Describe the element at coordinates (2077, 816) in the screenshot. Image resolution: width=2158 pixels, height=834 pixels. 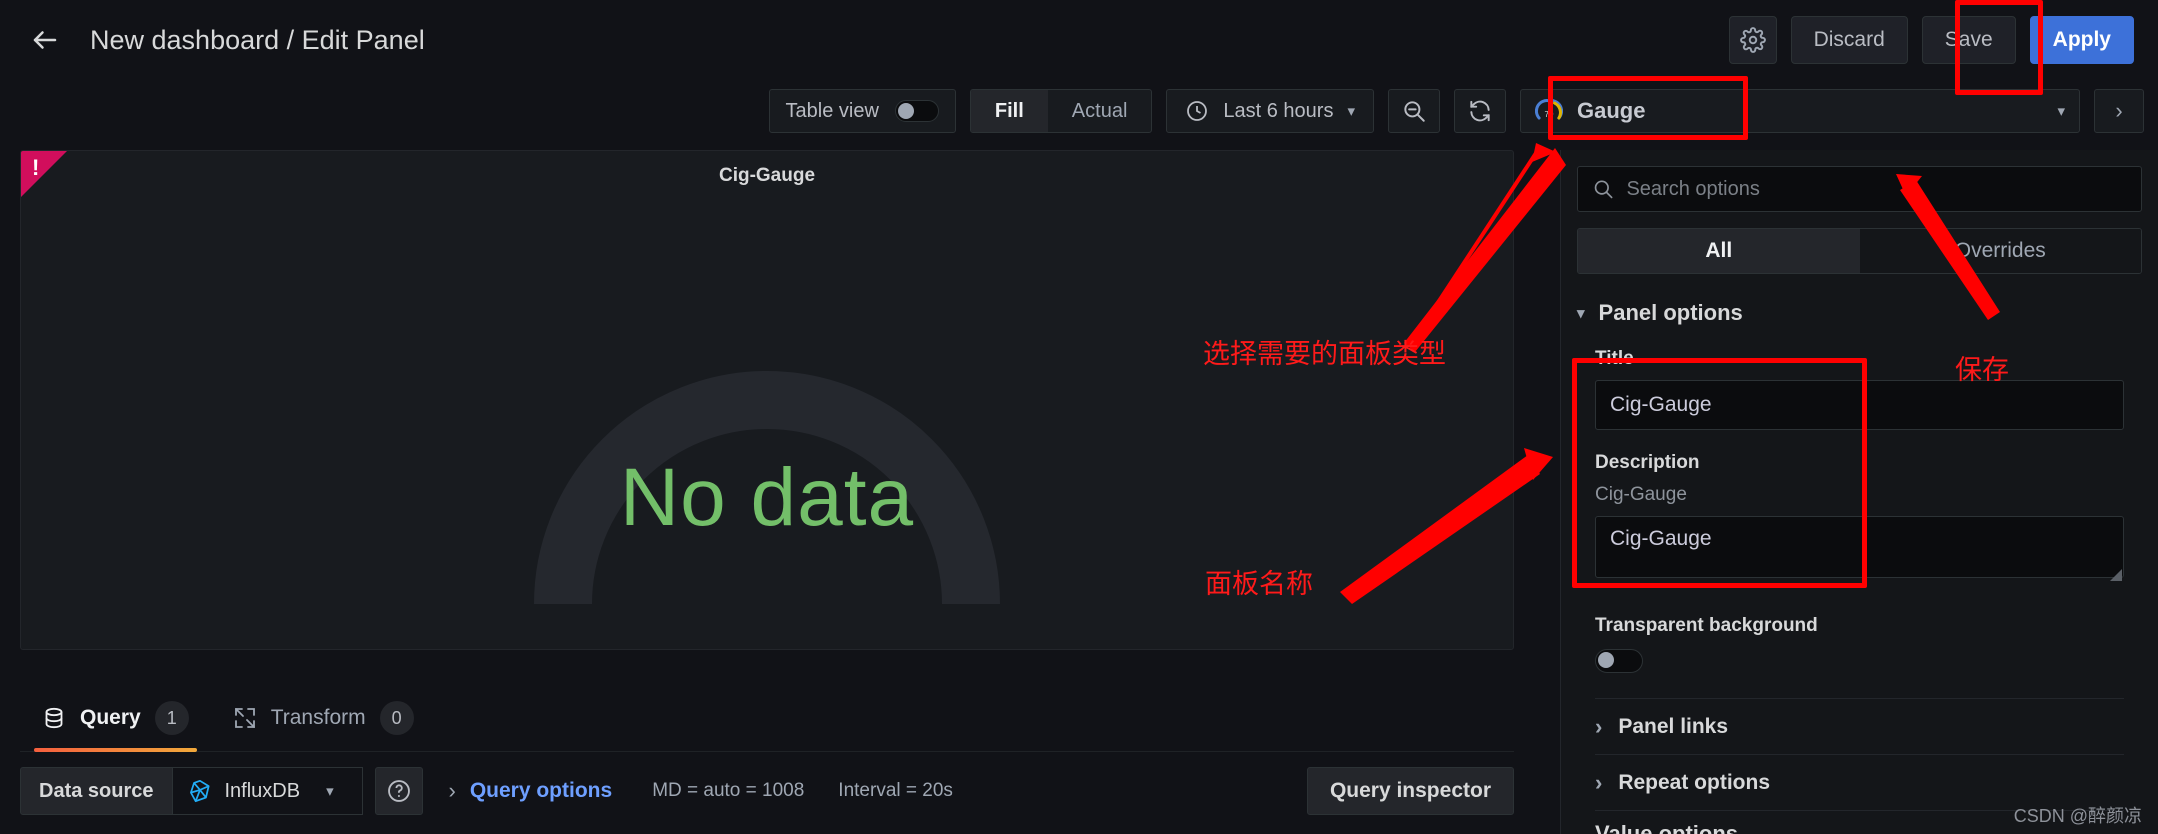
I see `watermark: CSDN @醉颜凉` at that location.